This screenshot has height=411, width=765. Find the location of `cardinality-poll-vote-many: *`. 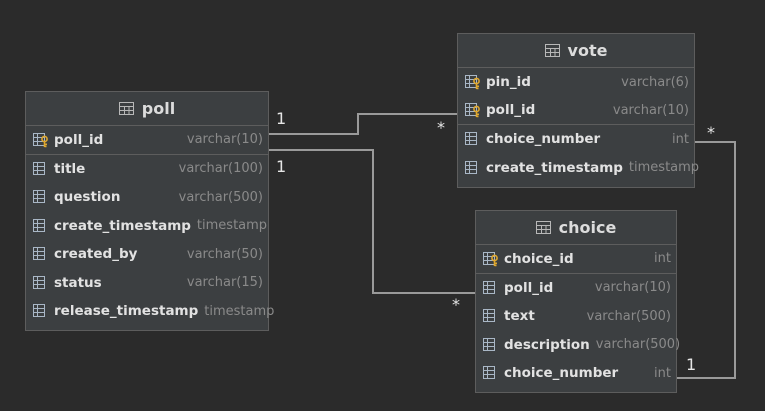

cardinality-poll-vote-many: * is located at coordinates (441, 127).